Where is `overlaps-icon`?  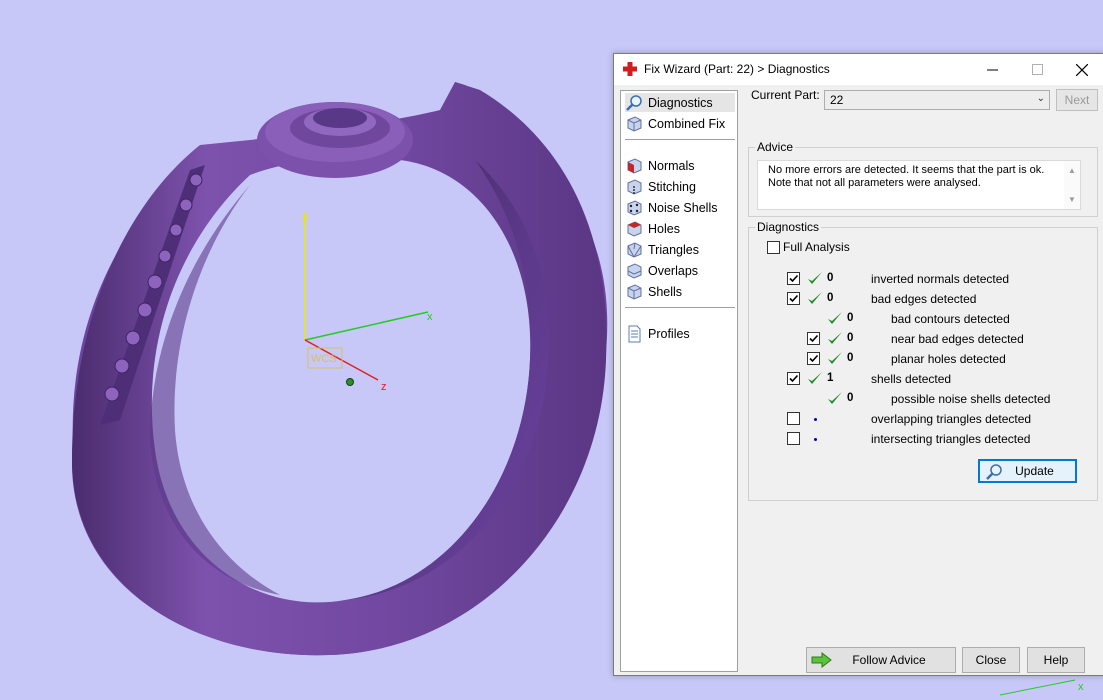
overlaps-icon is located at coordinates (634, 270).